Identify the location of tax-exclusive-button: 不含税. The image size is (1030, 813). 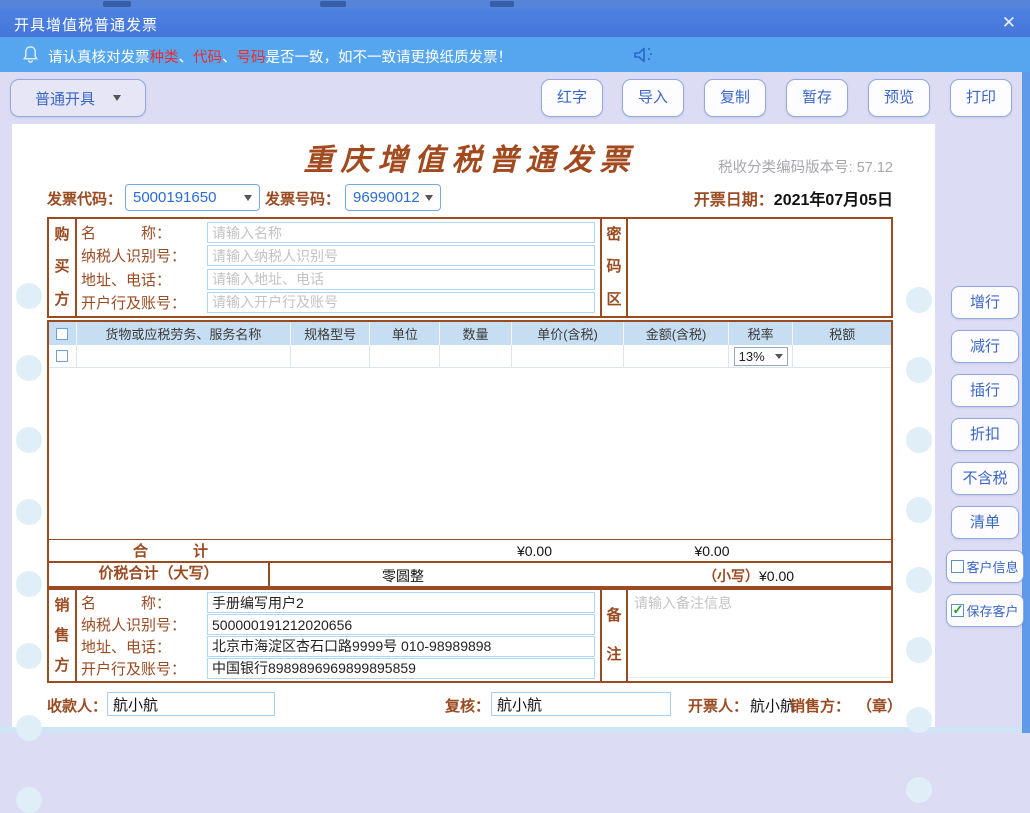
(985, 478).